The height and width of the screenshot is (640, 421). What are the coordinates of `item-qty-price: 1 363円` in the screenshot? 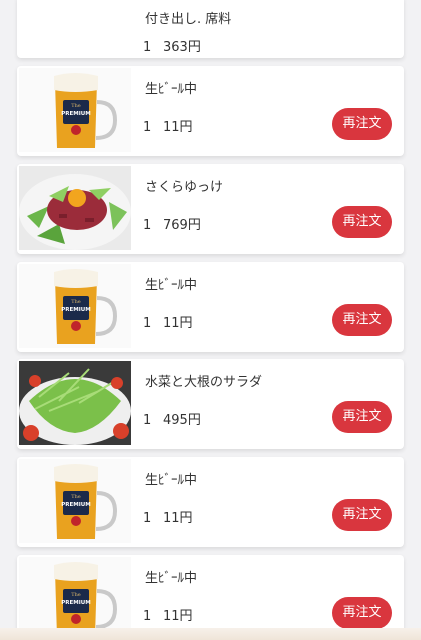 It's located at (172, 45).